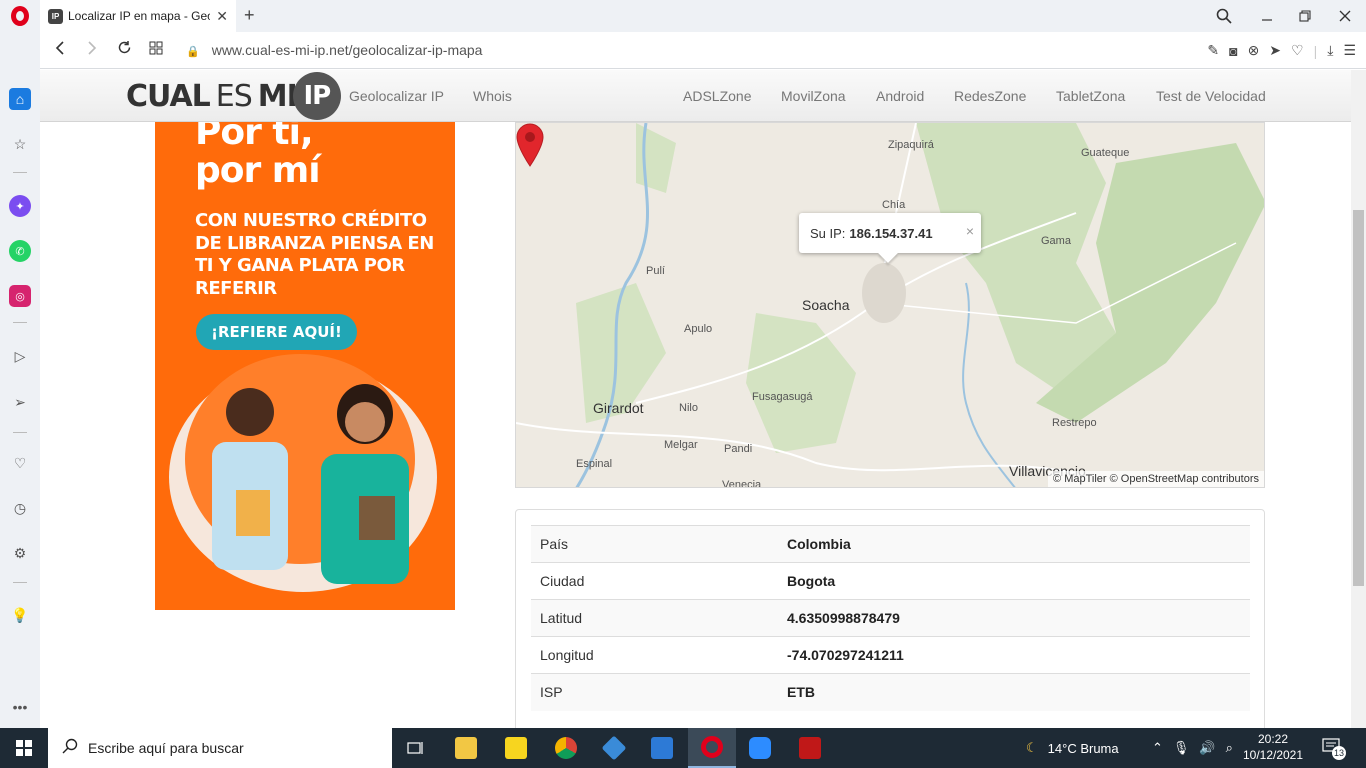 The width and height of the screenshot is (1366, 768). I want to click on edit-icon: ✎, so click(1213, 50).